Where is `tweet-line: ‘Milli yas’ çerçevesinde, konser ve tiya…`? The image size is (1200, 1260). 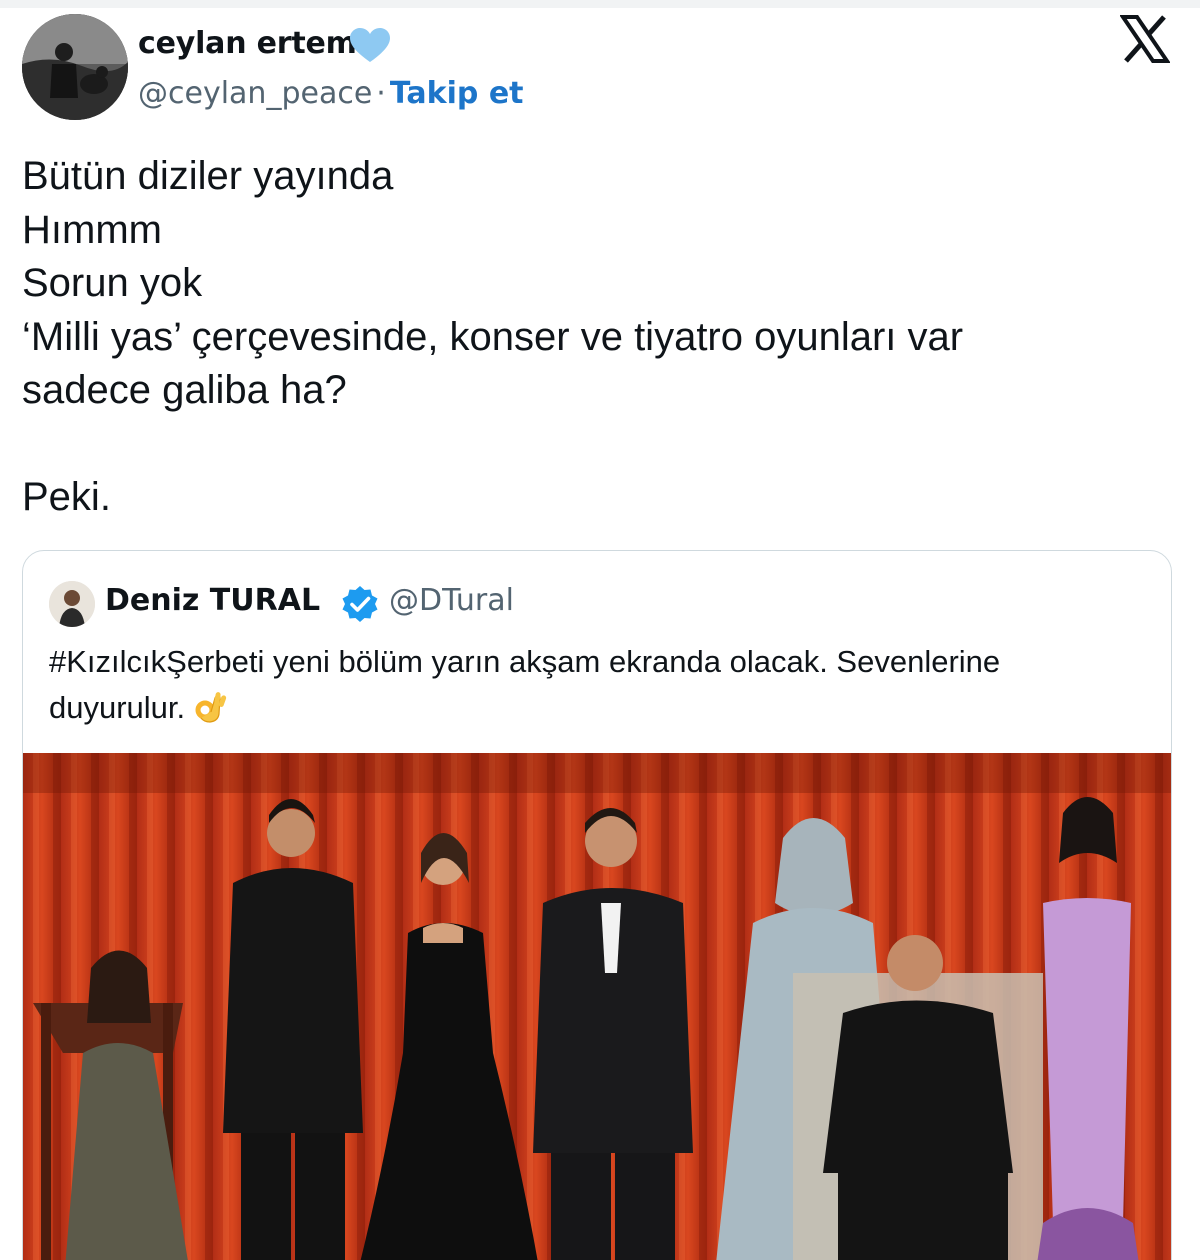 tweet-line: ‘Milli yas’ çerçevesinde, konser ve tiya… is located at coordinates (493, 336).